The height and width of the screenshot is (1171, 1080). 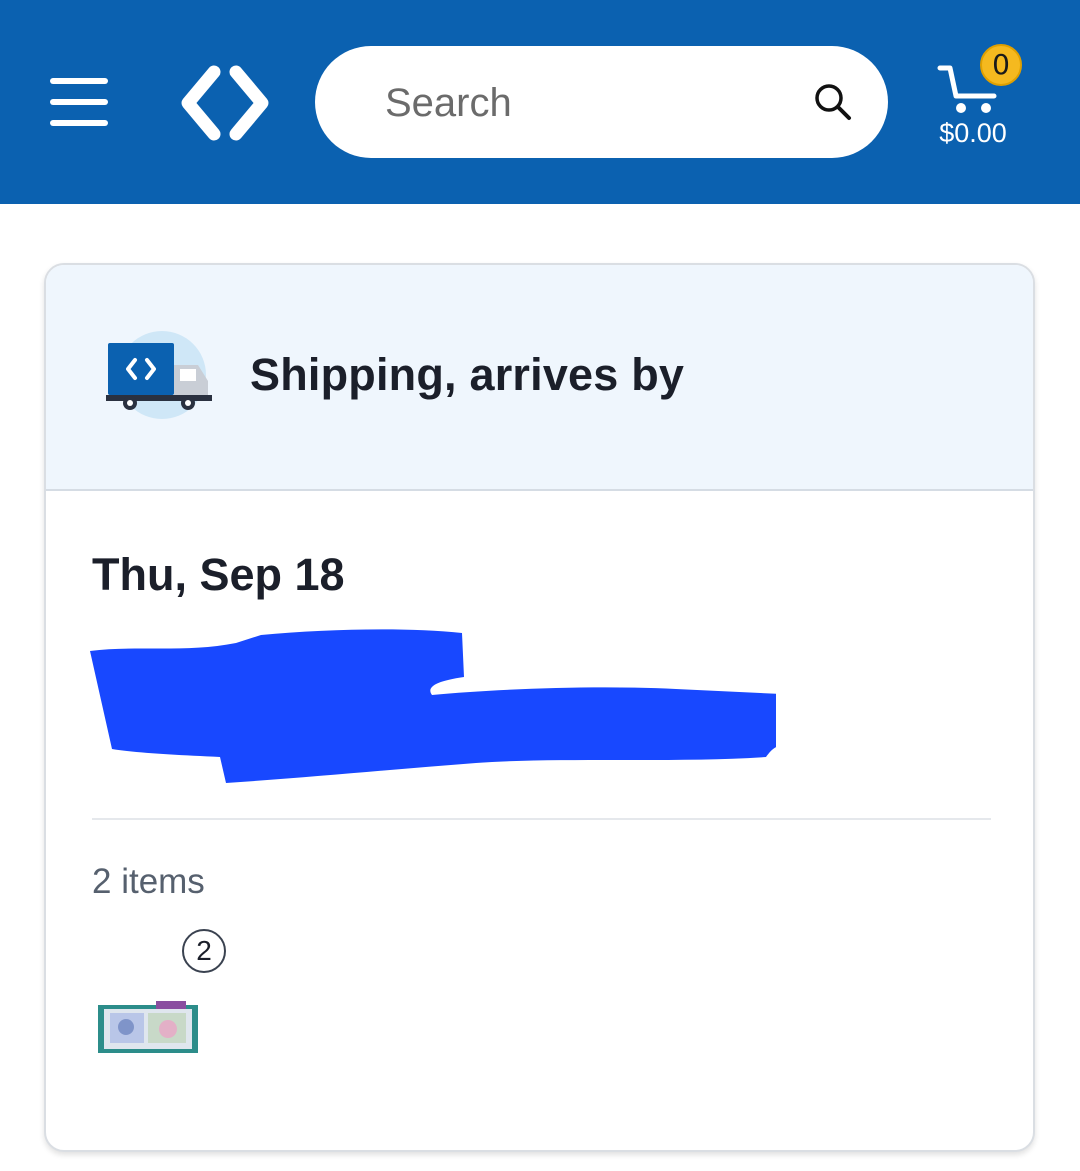 I want to click on search-input, so click(x=585, y=103).